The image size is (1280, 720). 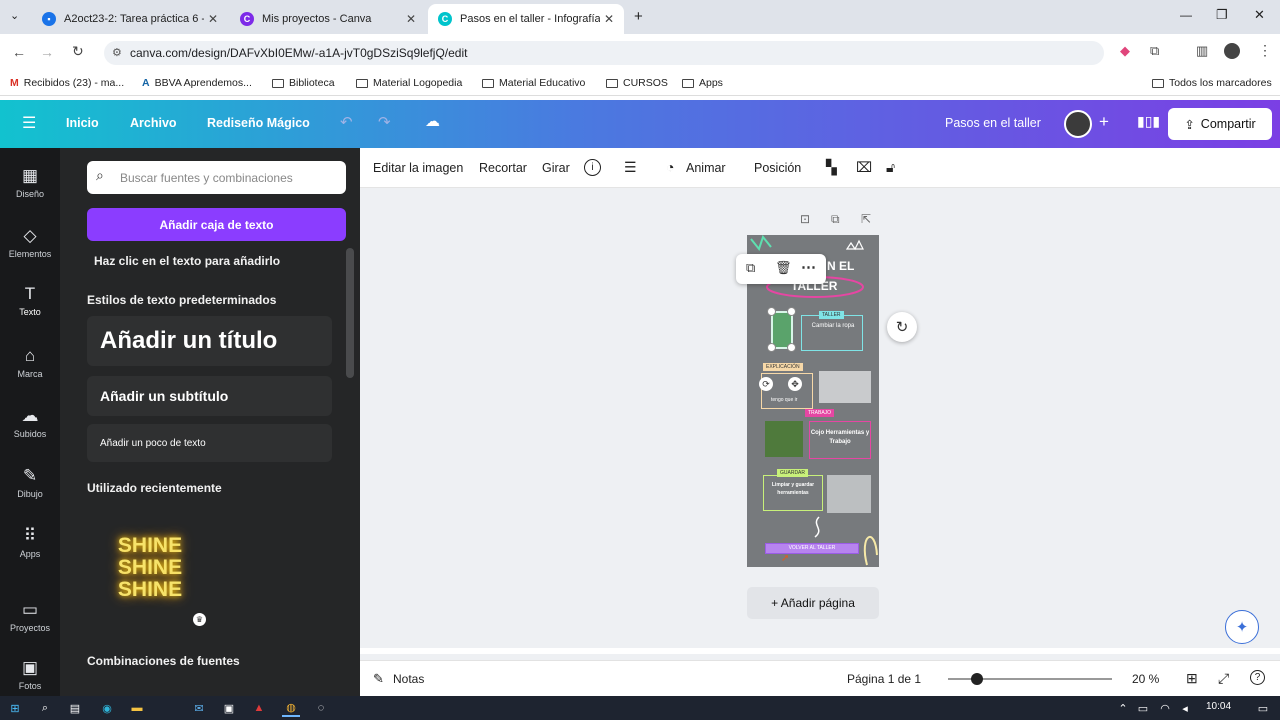 I want to click on grid-view-icon: ⊞, so click(x=1192, y=678).